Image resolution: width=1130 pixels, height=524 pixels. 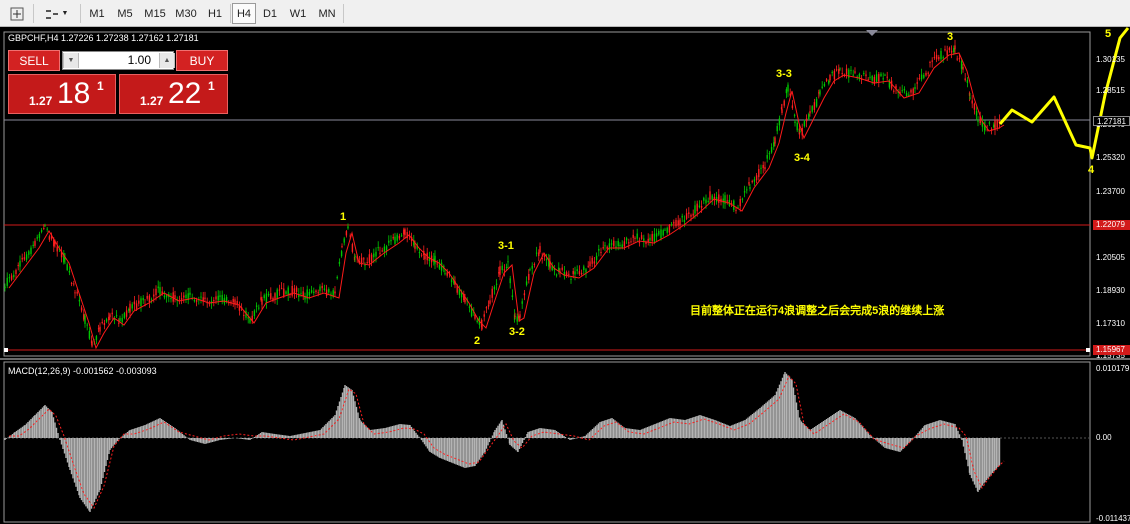 I want to click on timeframe-w1: W1, so click(x=298, y=13).